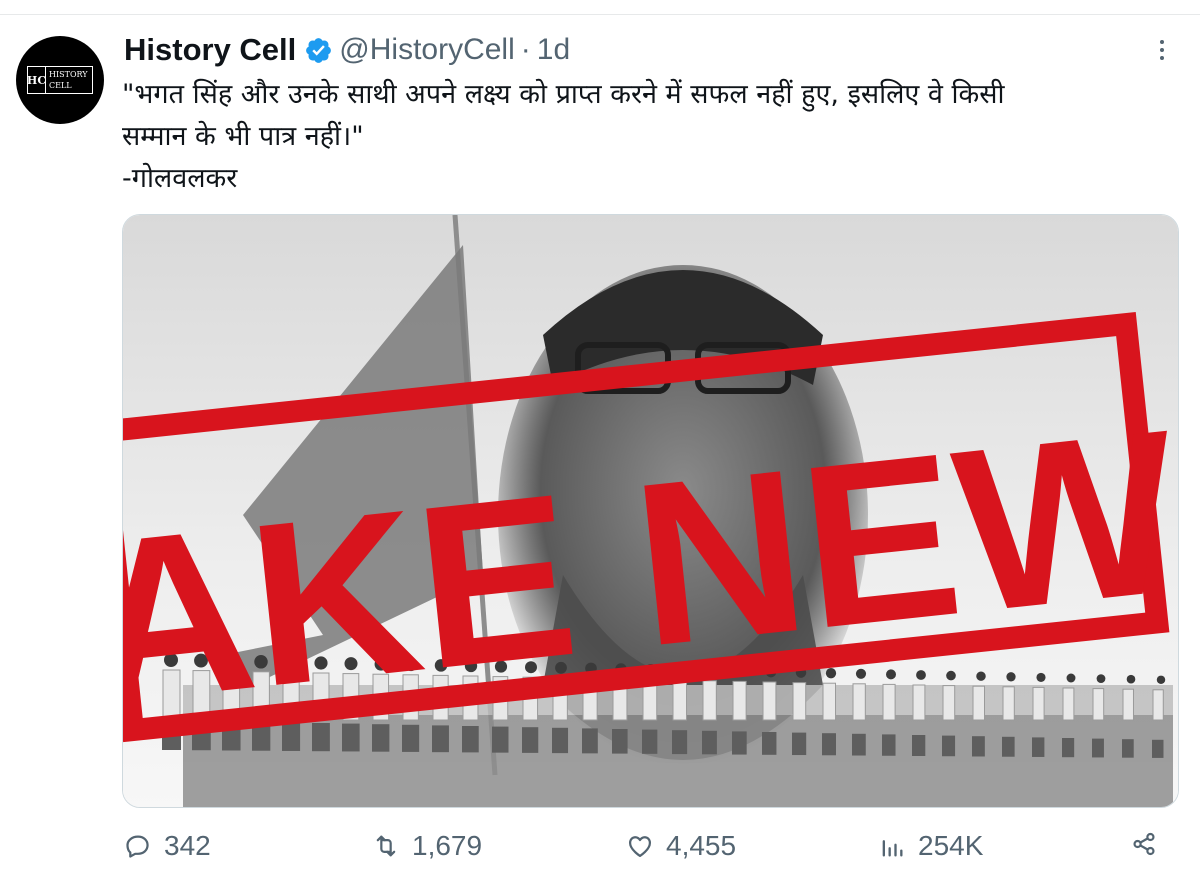 Image resolution: width=1200 pixels, height=878 pixels. I want to click on share-icon, so click(1144, 844).